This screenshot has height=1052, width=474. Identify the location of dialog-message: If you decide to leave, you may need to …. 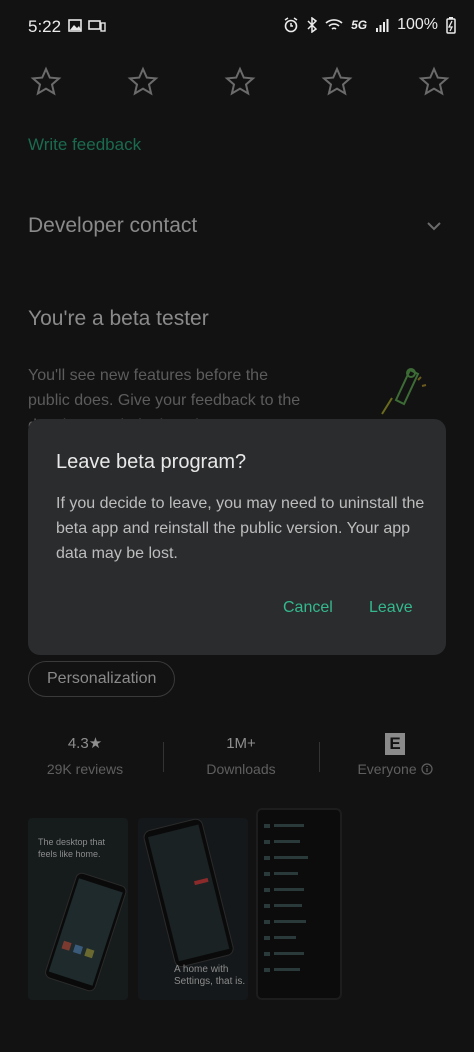
(240, 528).